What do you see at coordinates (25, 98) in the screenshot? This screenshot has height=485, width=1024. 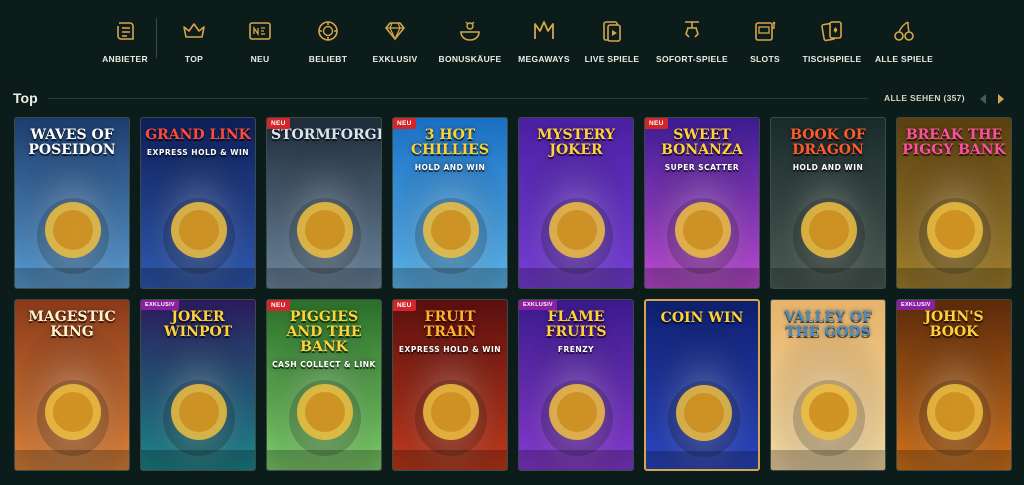 I see `section-title: Top` at bounding box center [25, 98].